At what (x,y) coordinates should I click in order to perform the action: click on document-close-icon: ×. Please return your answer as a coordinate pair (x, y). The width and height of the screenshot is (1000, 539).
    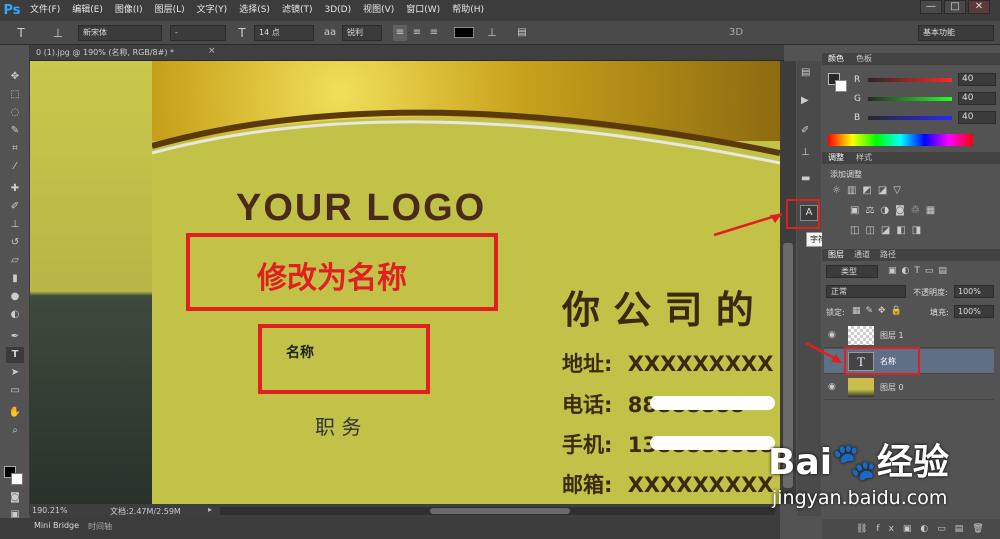
    Looking at the image, I should click on (212, 51).